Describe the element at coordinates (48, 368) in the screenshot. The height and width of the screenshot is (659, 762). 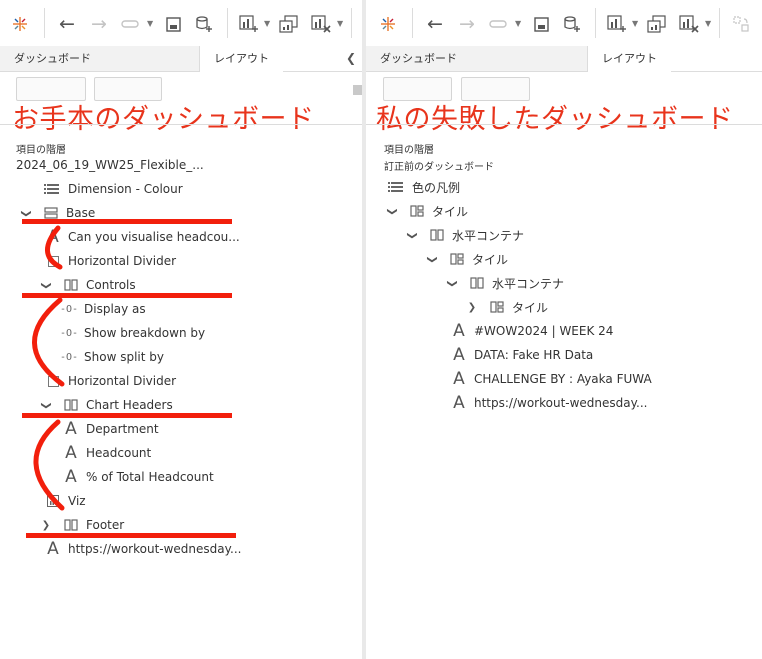
I see `annotation-arcs` at that location.